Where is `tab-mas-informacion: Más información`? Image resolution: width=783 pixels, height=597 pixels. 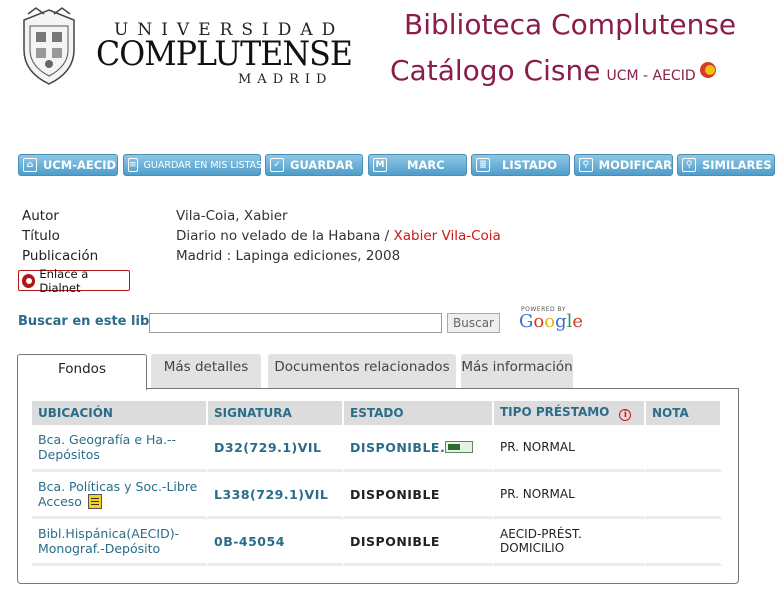
tab-mas-informacion: Más información is located at coordinates (517, 371).